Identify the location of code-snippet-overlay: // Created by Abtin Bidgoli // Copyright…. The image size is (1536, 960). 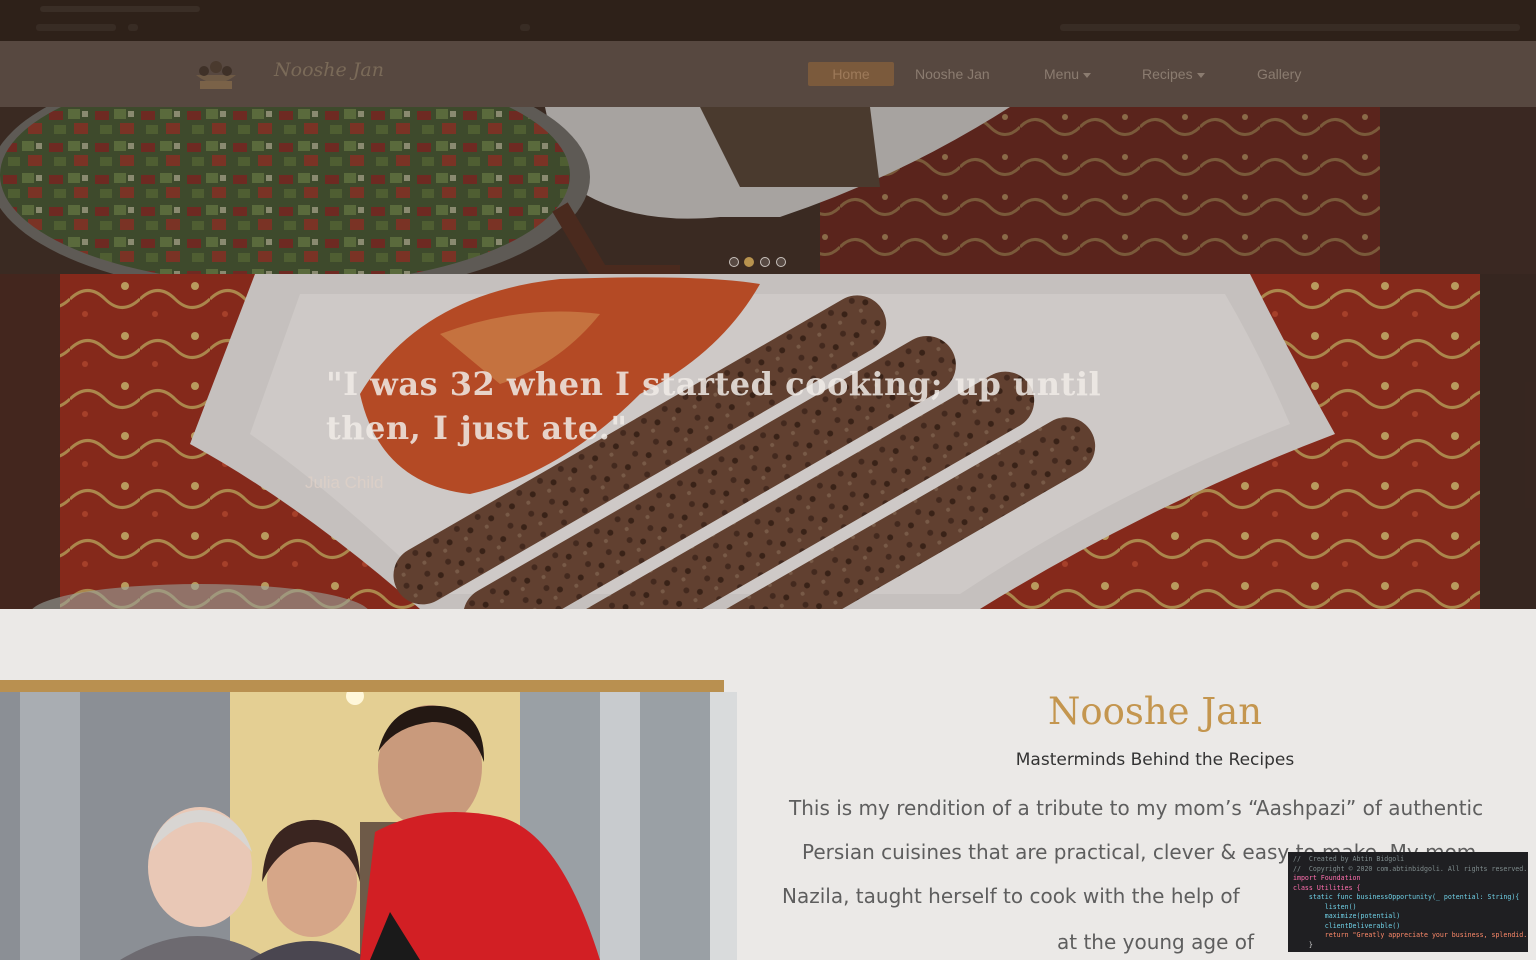
(1408, 902).